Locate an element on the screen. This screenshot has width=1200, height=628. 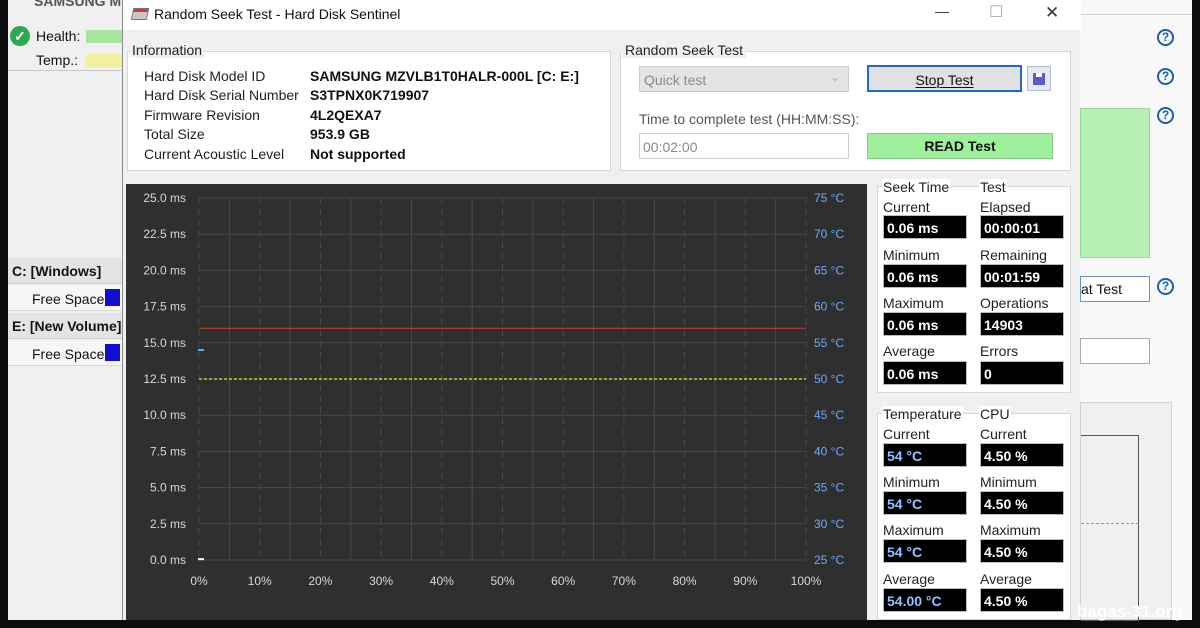
temp-minimum-label: Minimum is located at coordinates (911, 482).